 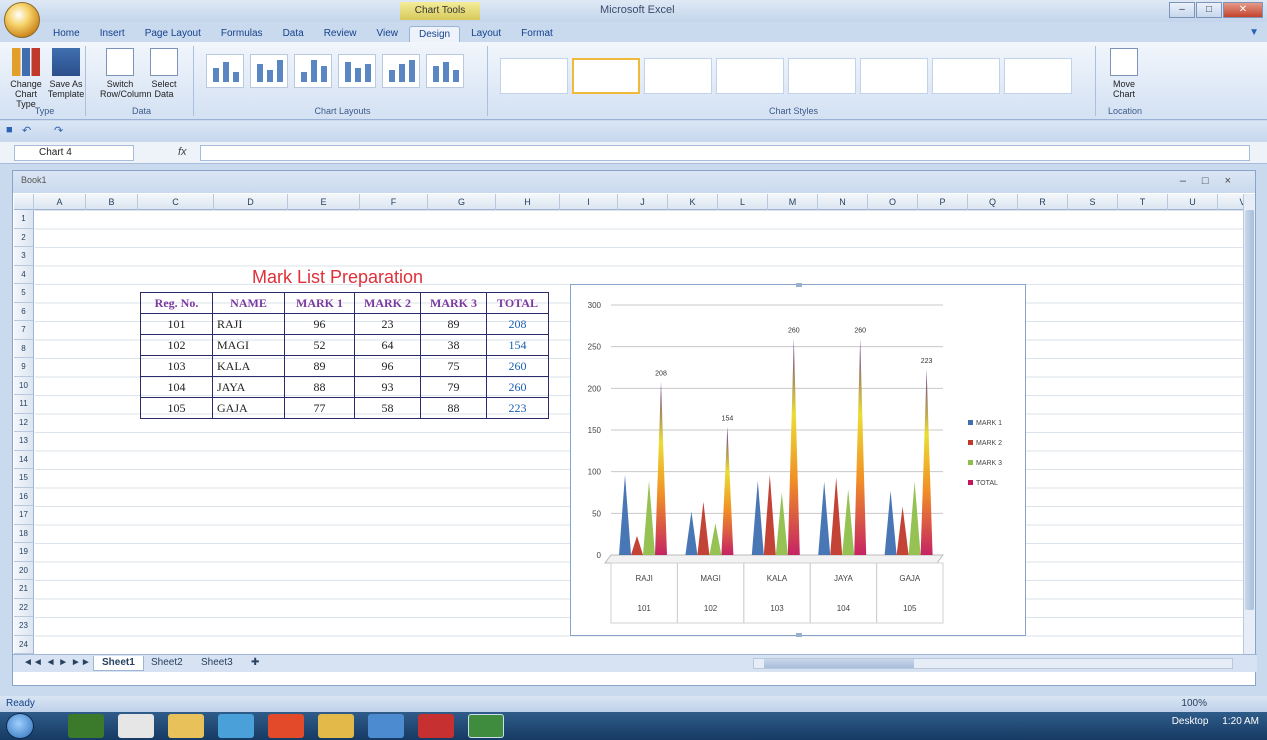 I want to click on table-cell: JAYA, so click(x=248, y=387).